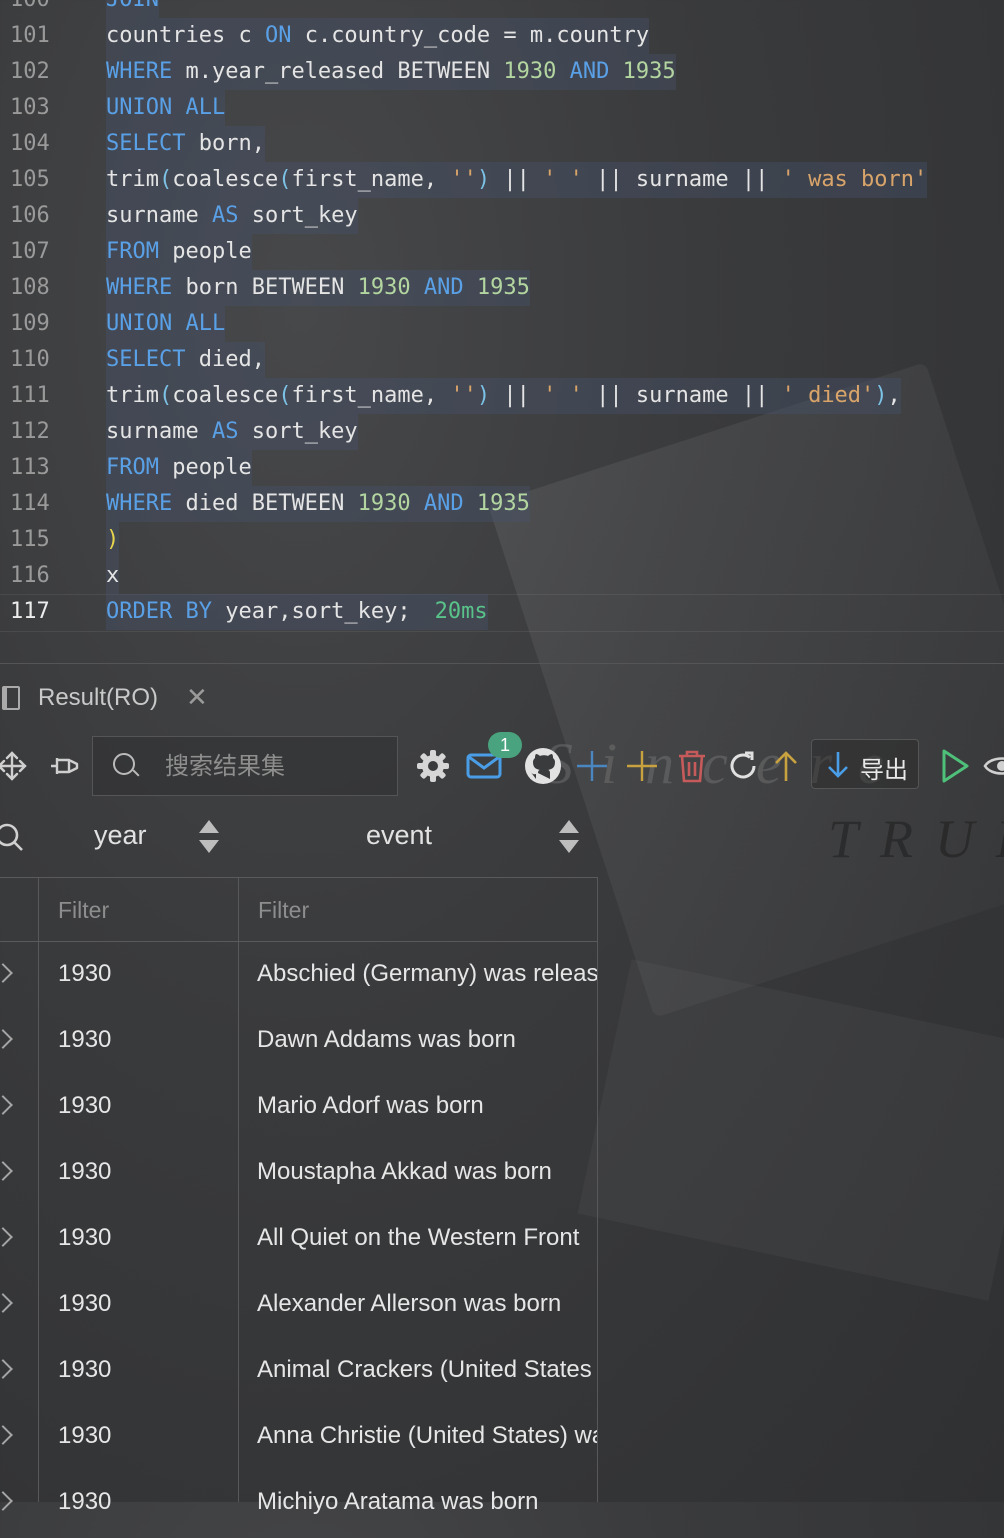 The width and height of the screenshot is (1004, 1538). What do you see at coordinates (15, 766) in the screenshot?
I see `move-icon` at bounding box center [15, 766].